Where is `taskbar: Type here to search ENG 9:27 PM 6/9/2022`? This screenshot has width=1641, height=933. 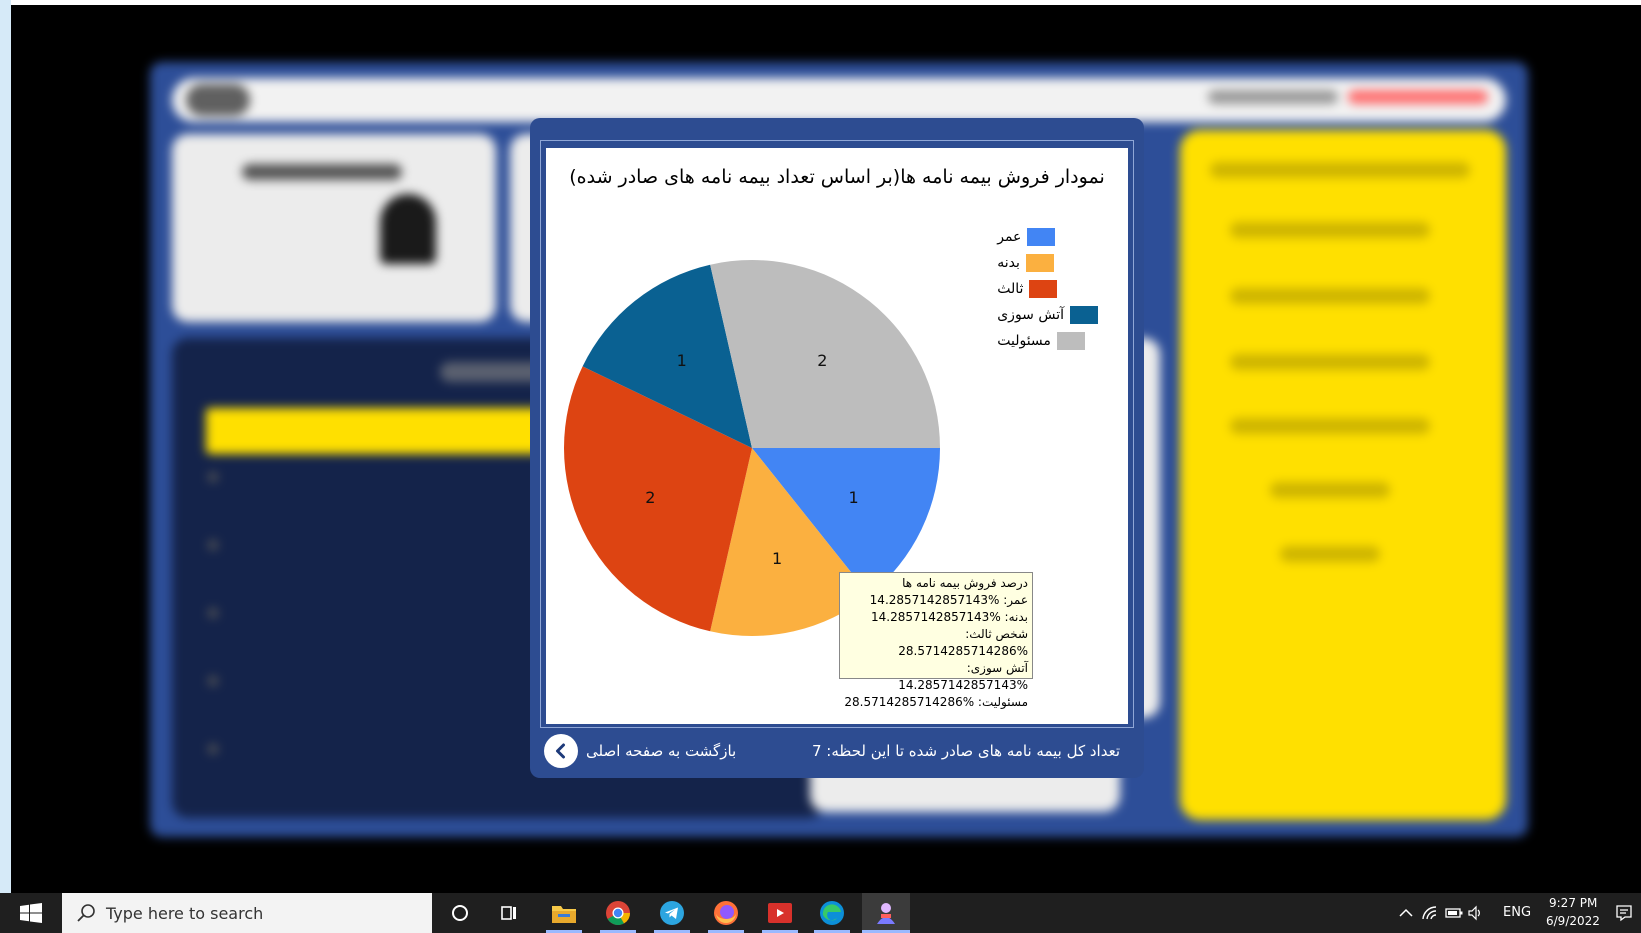
taskbar: Type here to search ENG 9:27 PM 6/9/2022 is located at coordinates (820, 913).